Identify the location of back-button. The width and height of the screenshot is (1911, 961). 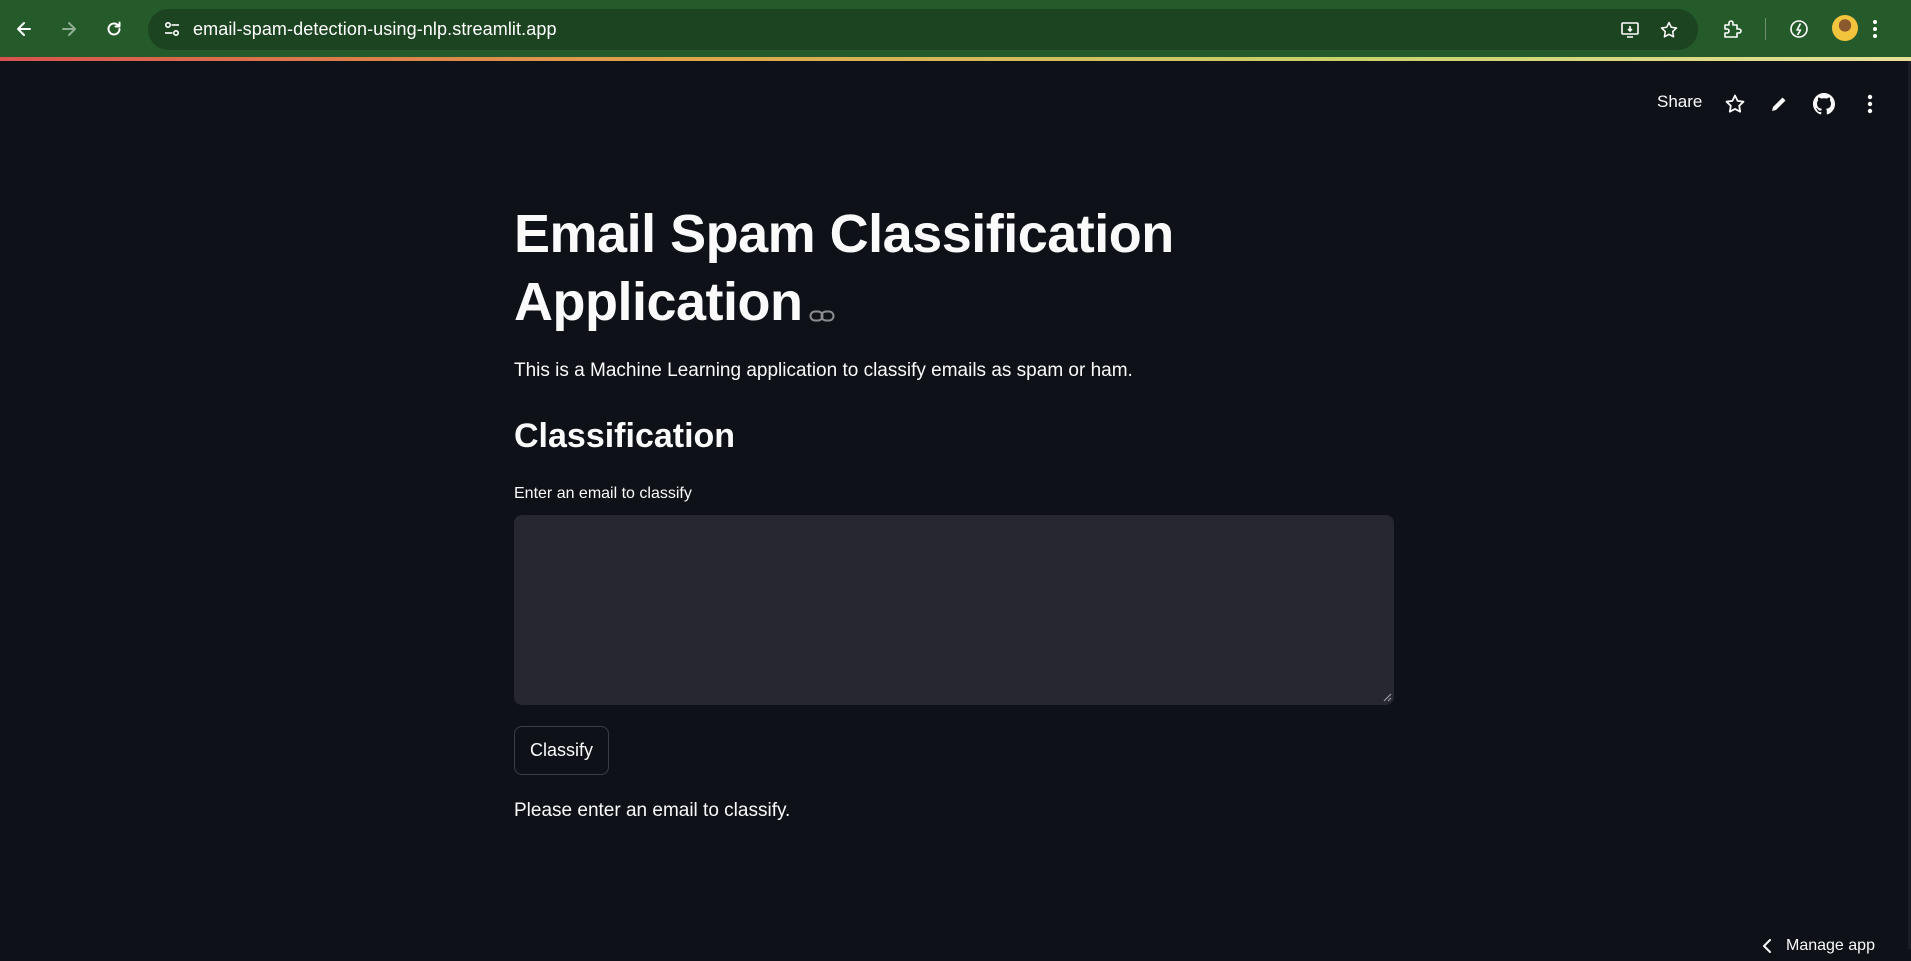
(24, 29).